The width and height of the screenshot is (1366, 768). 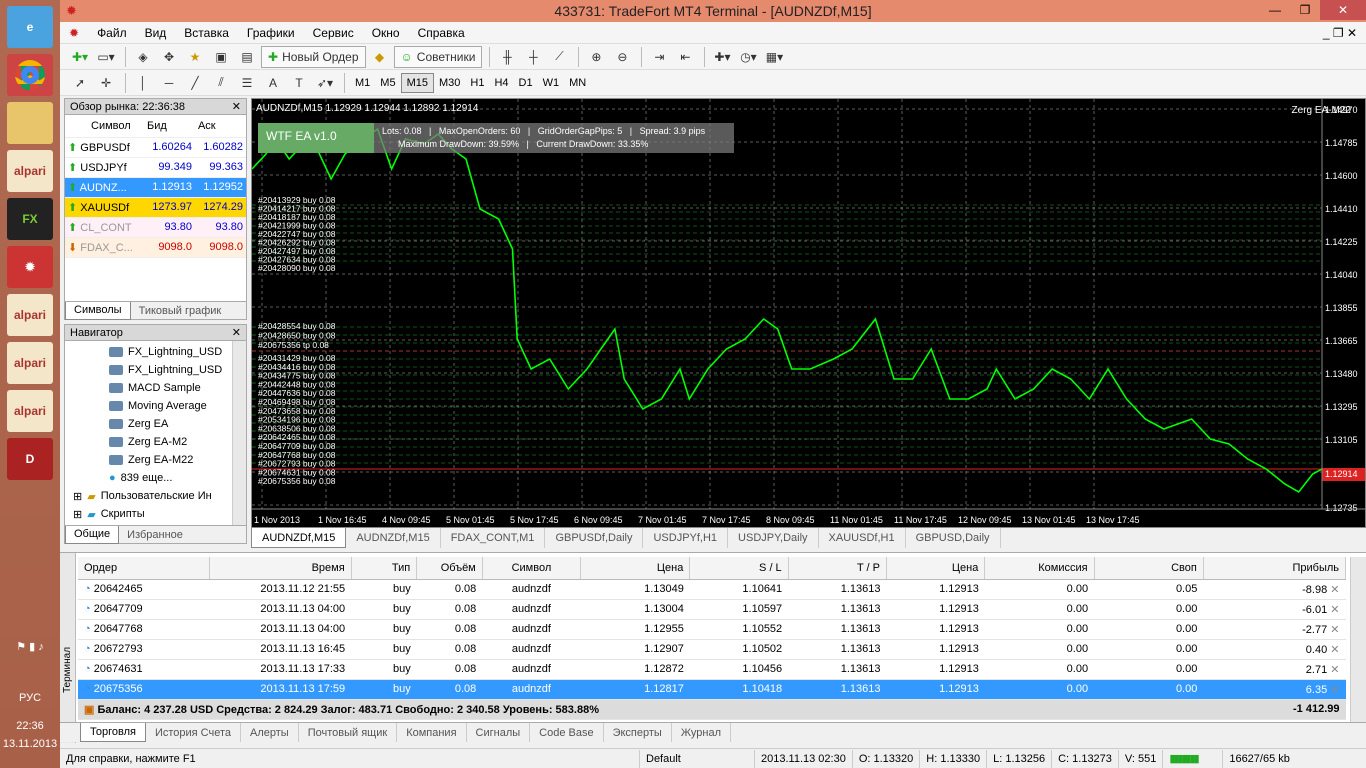 I want to click on chart-tab: AUDNZDf,M15, so click(x=299, y=538).